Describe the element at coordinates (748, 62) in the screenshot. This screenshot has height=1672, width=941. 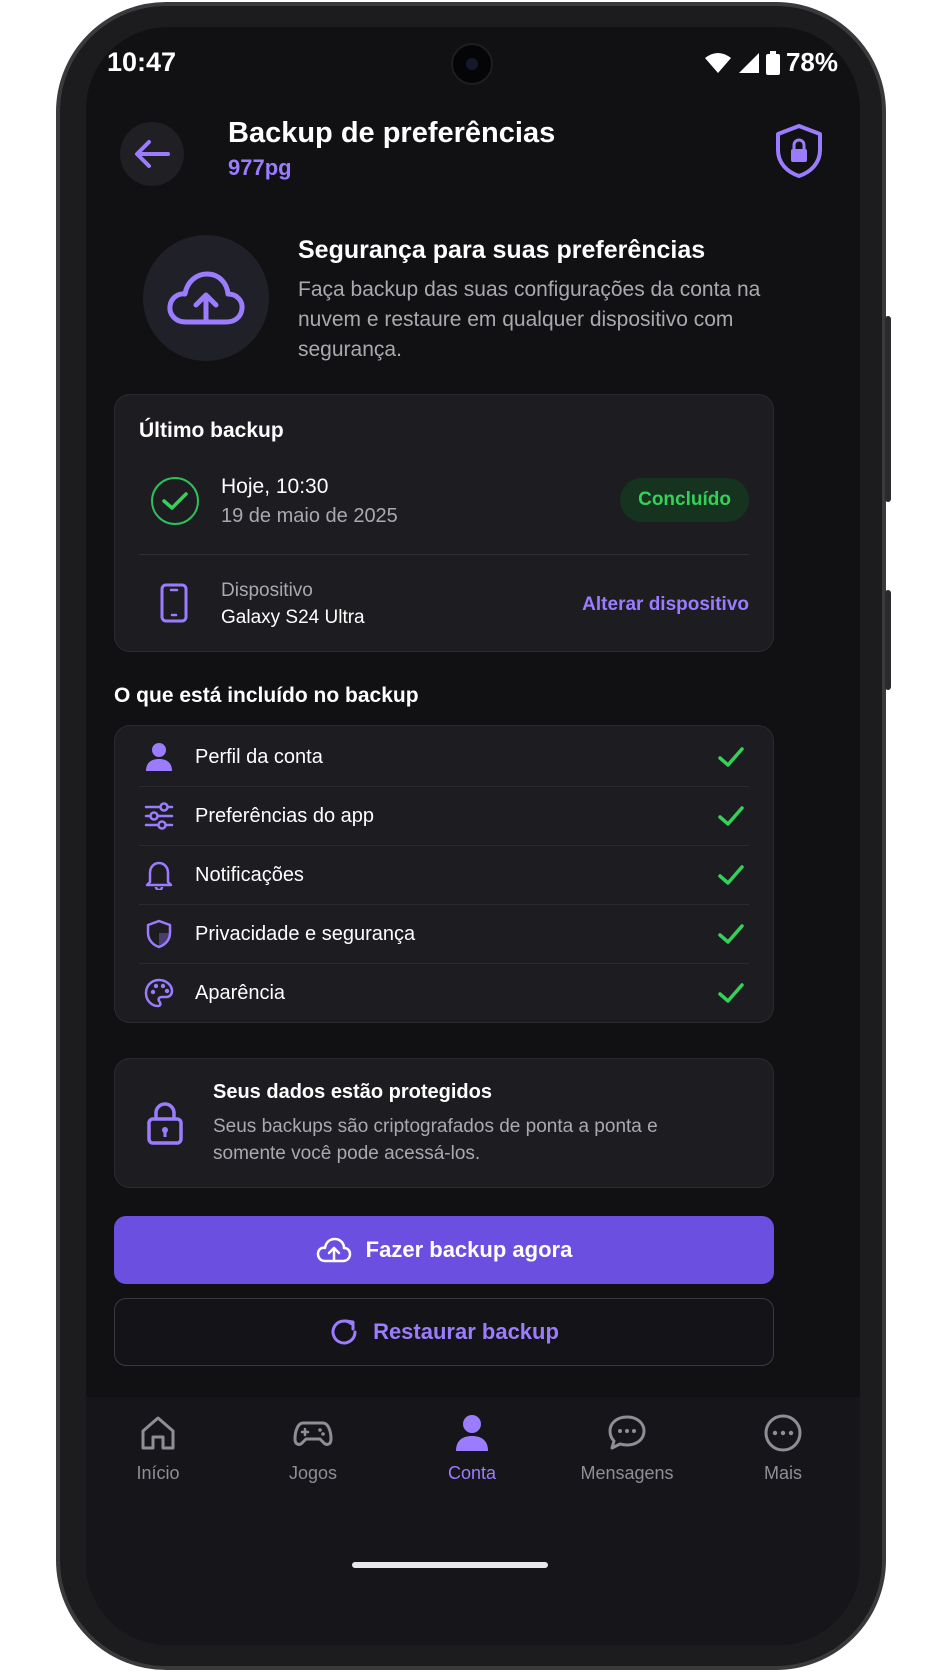
I see `signal-icon` at that location.